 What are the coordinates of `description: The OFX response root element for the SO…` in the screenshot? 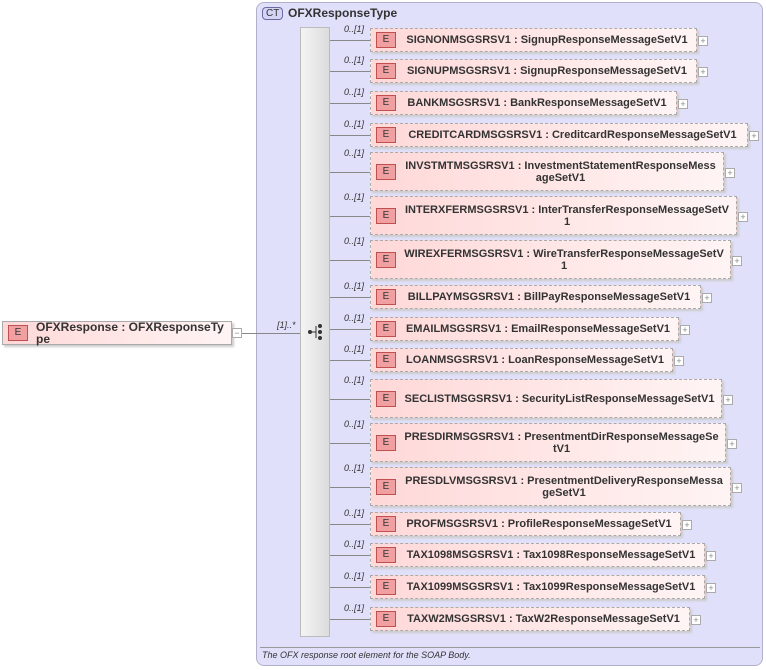 It's located at (366, 655).